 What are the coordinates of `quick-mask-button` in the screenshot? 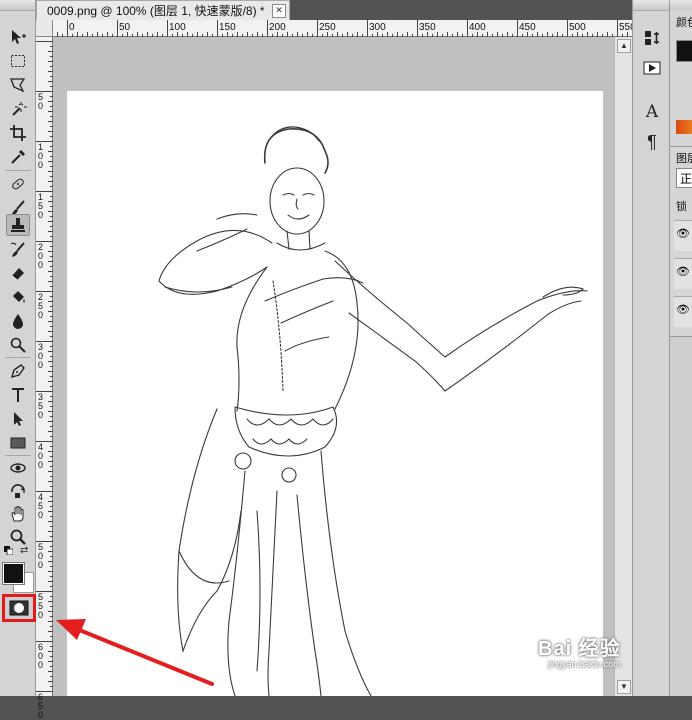 It's located at (19, 608).